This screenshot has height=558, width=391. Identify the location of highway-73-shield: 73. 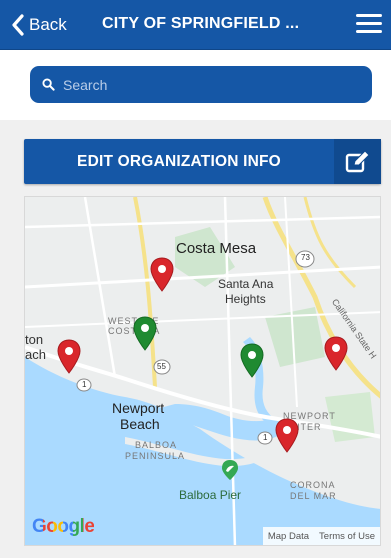
(305, 257).